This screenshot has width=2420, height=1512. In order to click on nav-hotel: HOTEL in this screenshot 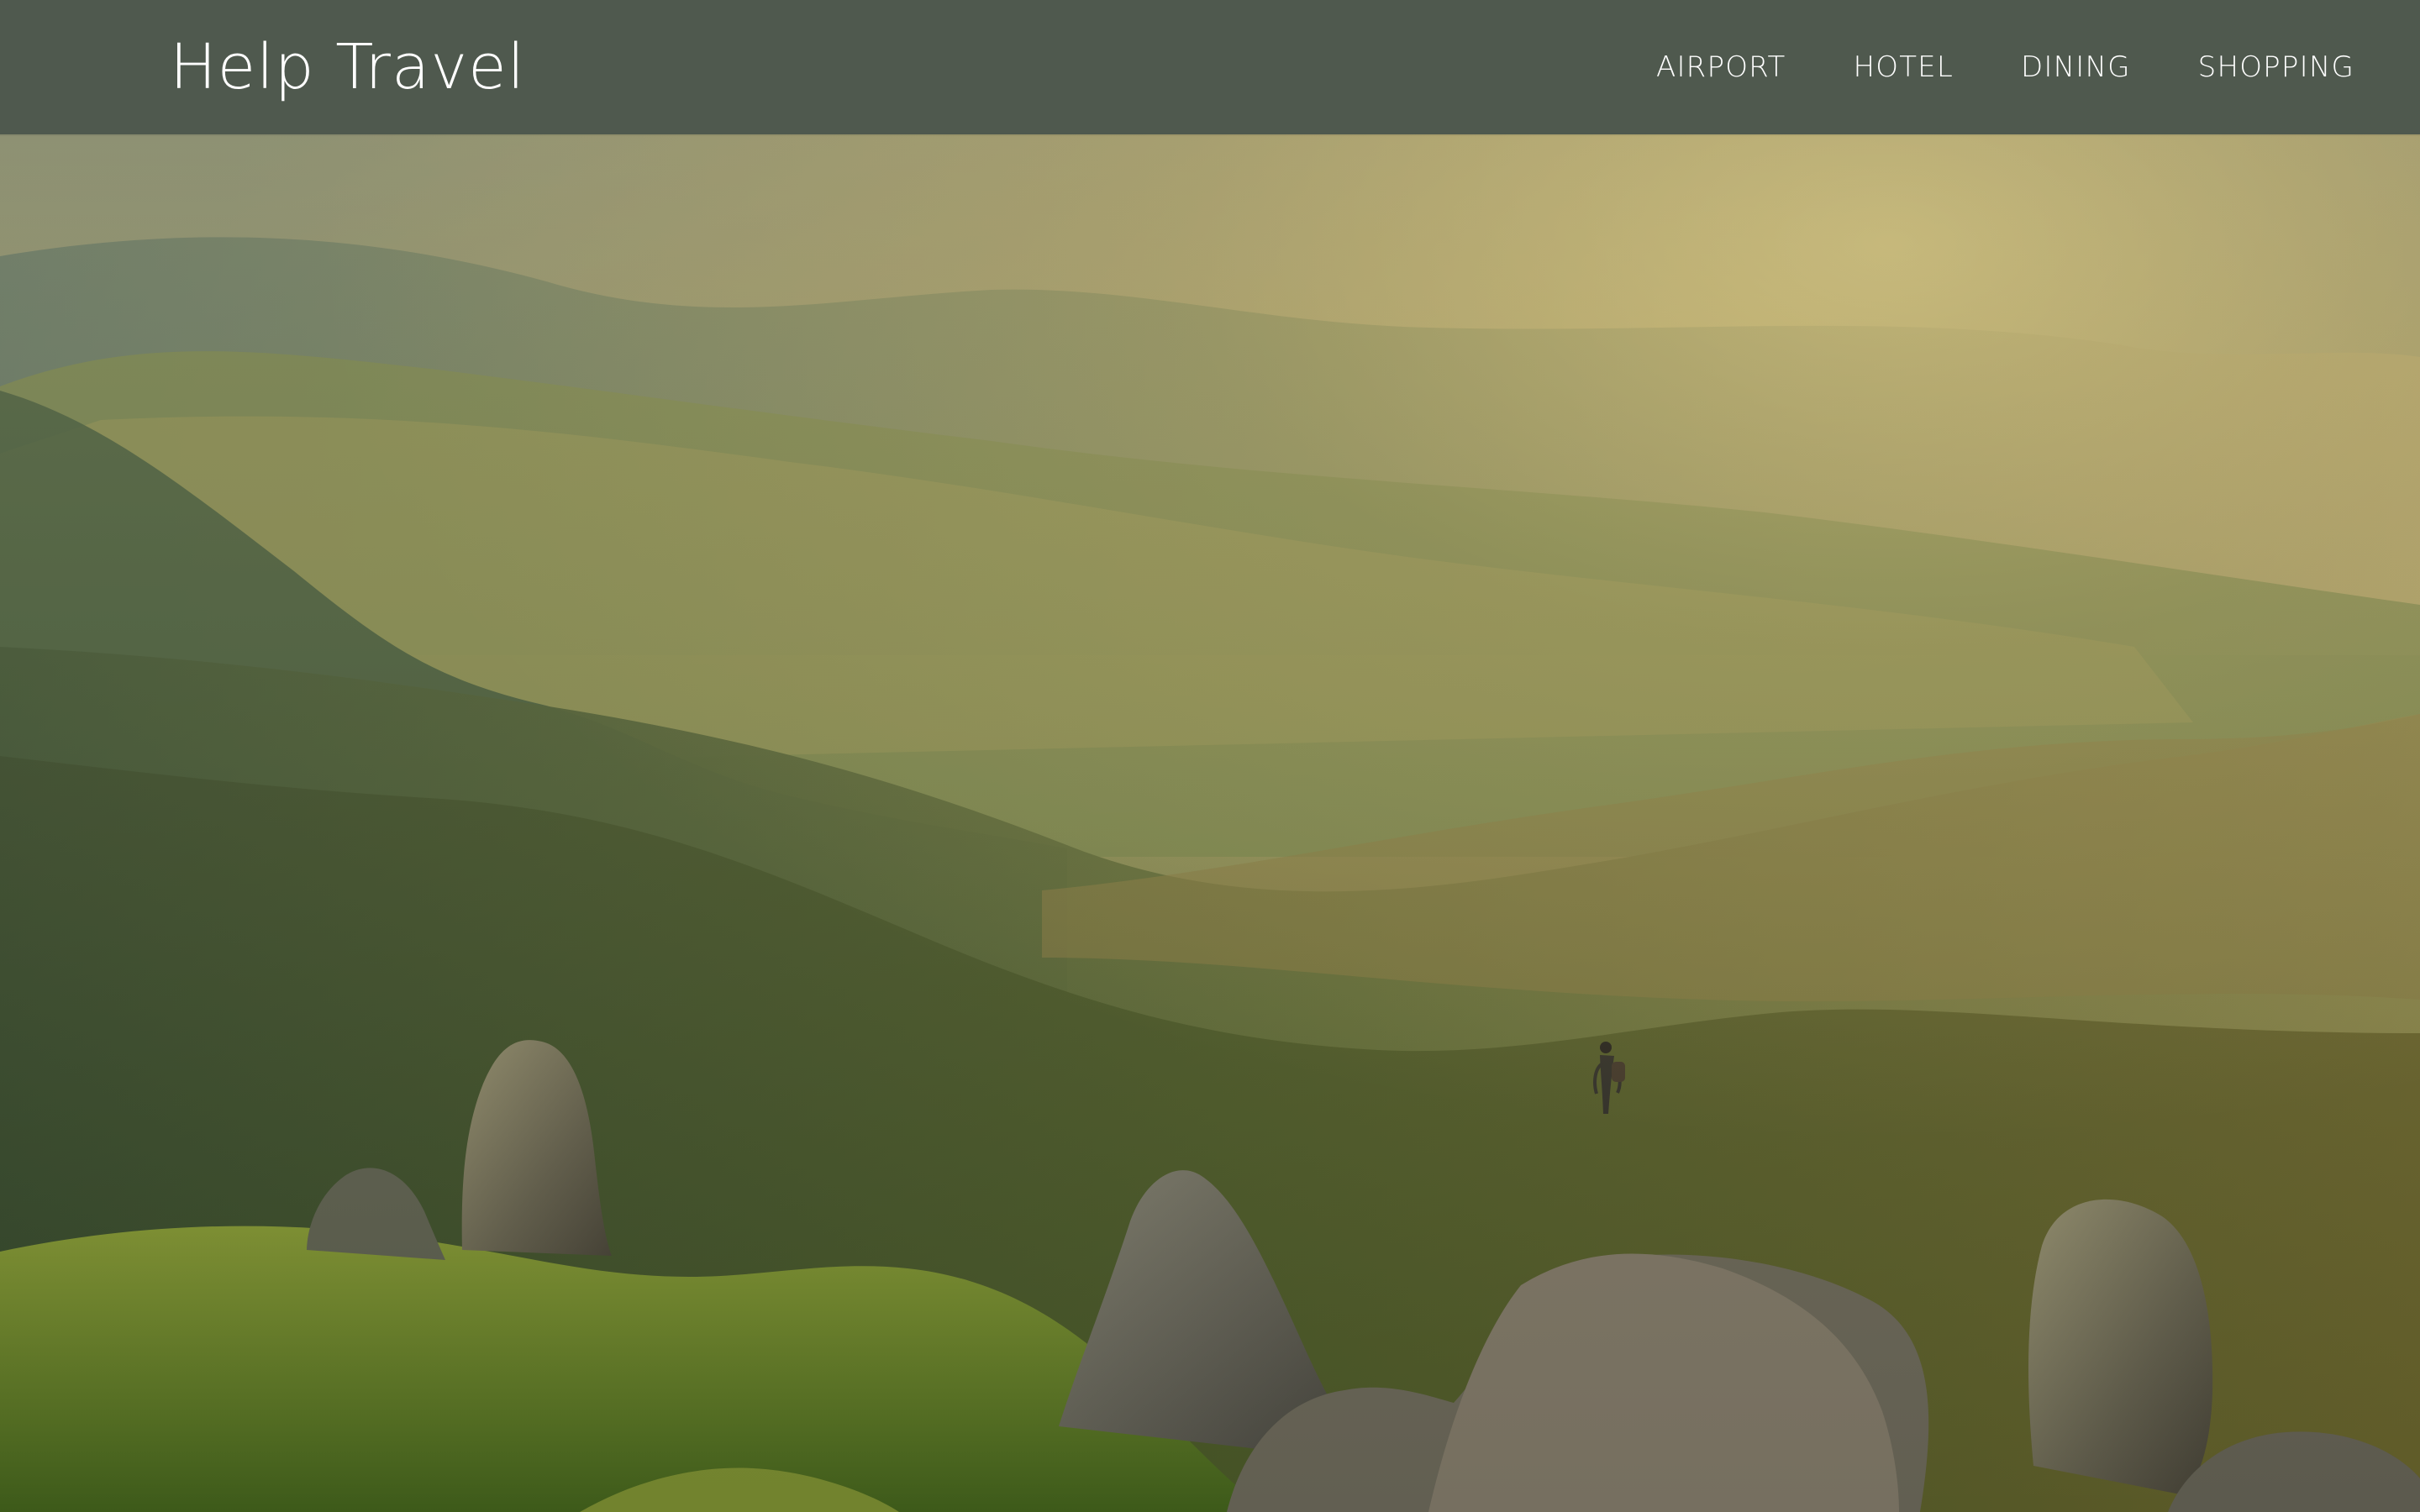, I will do `click(1904, 67)`.